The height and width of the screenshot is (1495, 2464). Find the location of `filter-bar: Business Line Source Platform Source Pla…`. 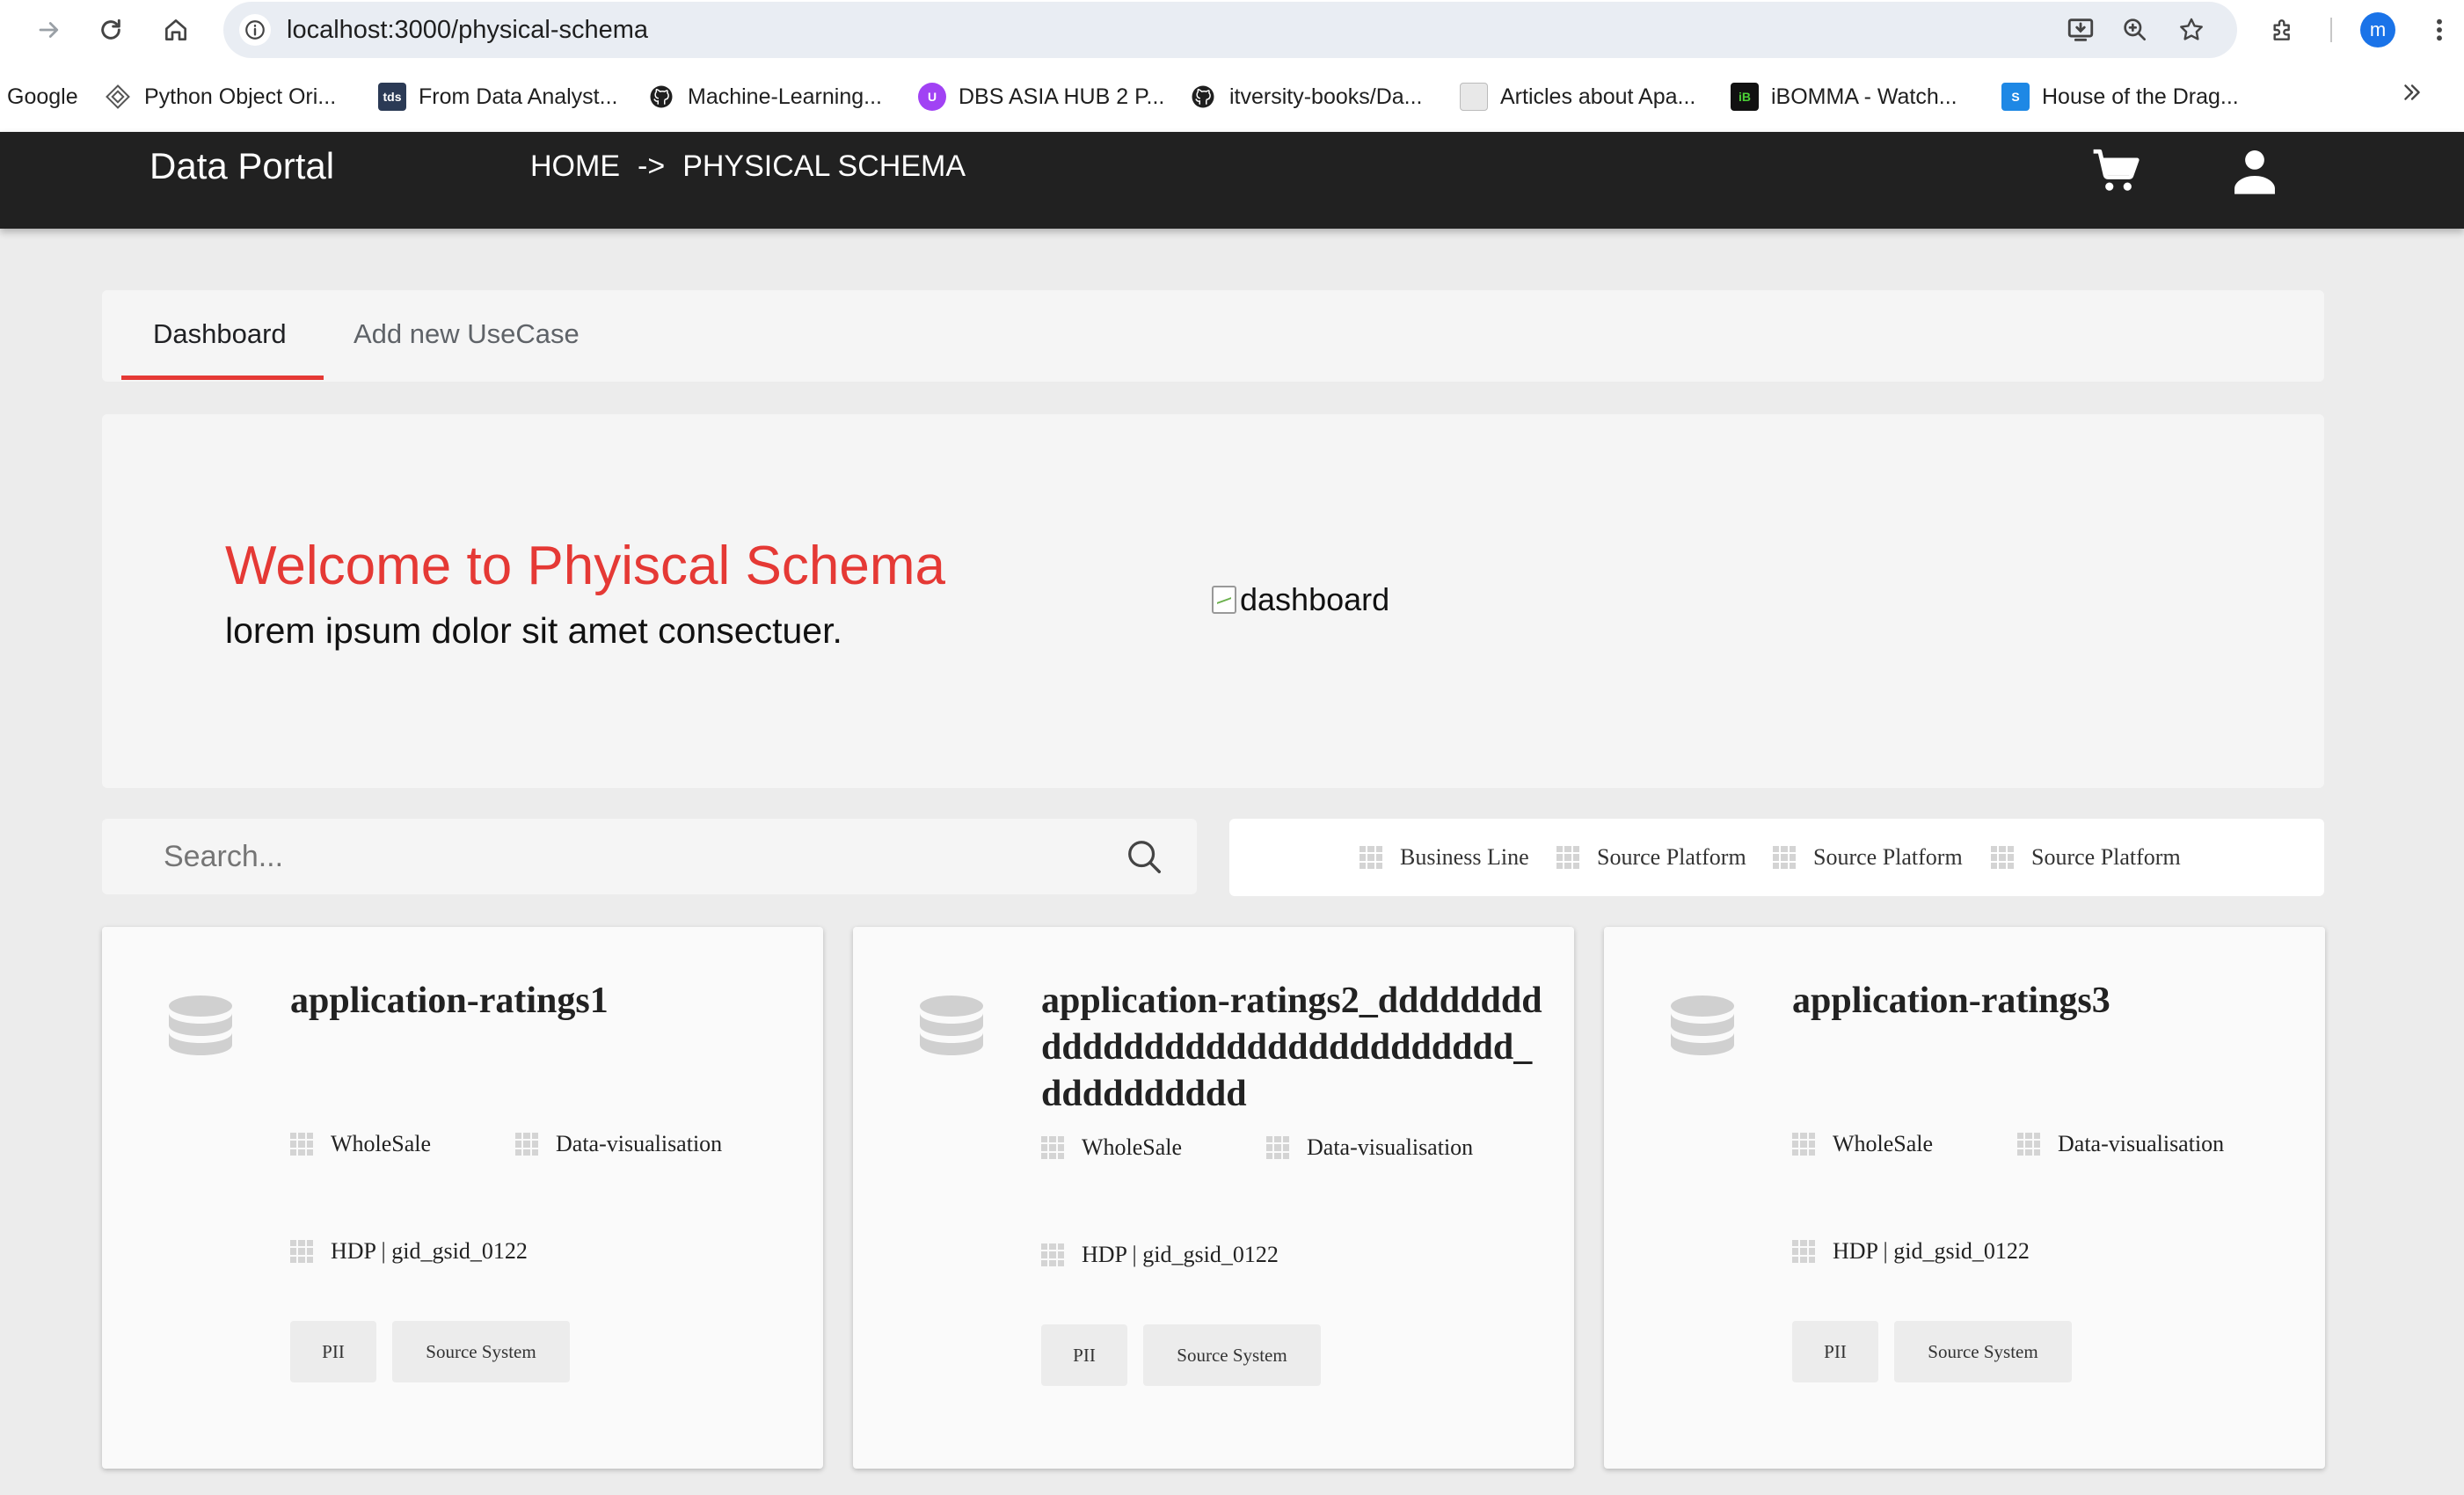

filter-bar: Business Line Source Platform Source Pla… is located at coordinates (1776, 857).